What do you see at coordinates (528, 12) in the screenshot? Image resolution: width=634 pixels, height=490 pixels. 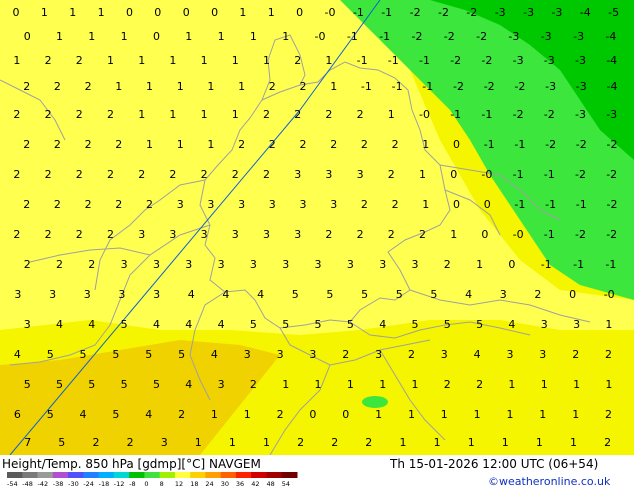 I see `temperature-value: -3` at bounding box center [528, 12].